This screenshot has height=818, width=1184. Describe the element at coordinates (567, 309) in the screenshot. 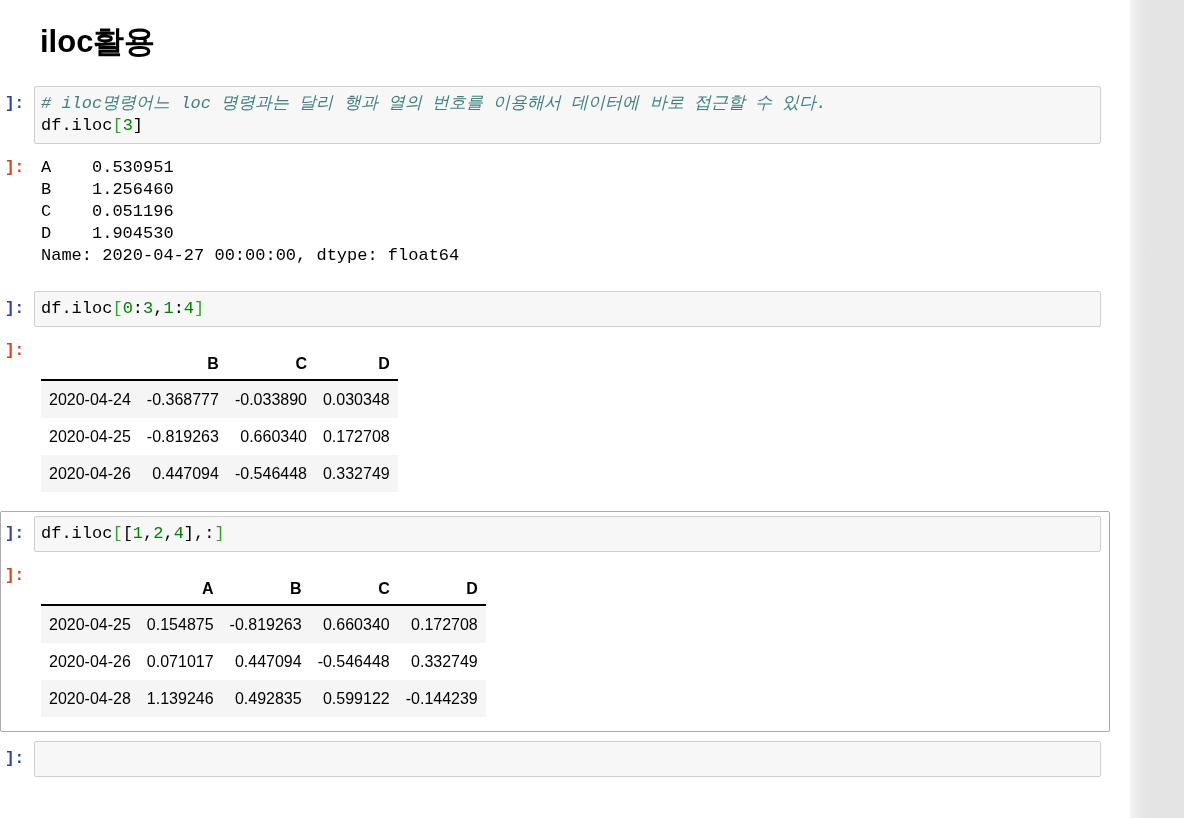

I see `code-input: df.iloc[0:3,1:4]` at that location.